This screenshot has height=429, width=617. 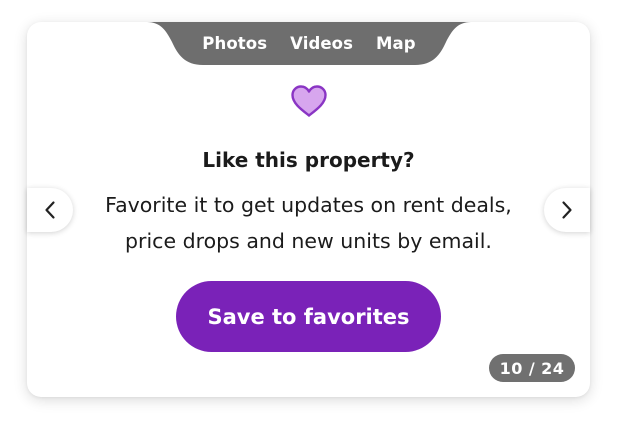 I want to click on tab-videos: Videos, so click(x=321, y=43).